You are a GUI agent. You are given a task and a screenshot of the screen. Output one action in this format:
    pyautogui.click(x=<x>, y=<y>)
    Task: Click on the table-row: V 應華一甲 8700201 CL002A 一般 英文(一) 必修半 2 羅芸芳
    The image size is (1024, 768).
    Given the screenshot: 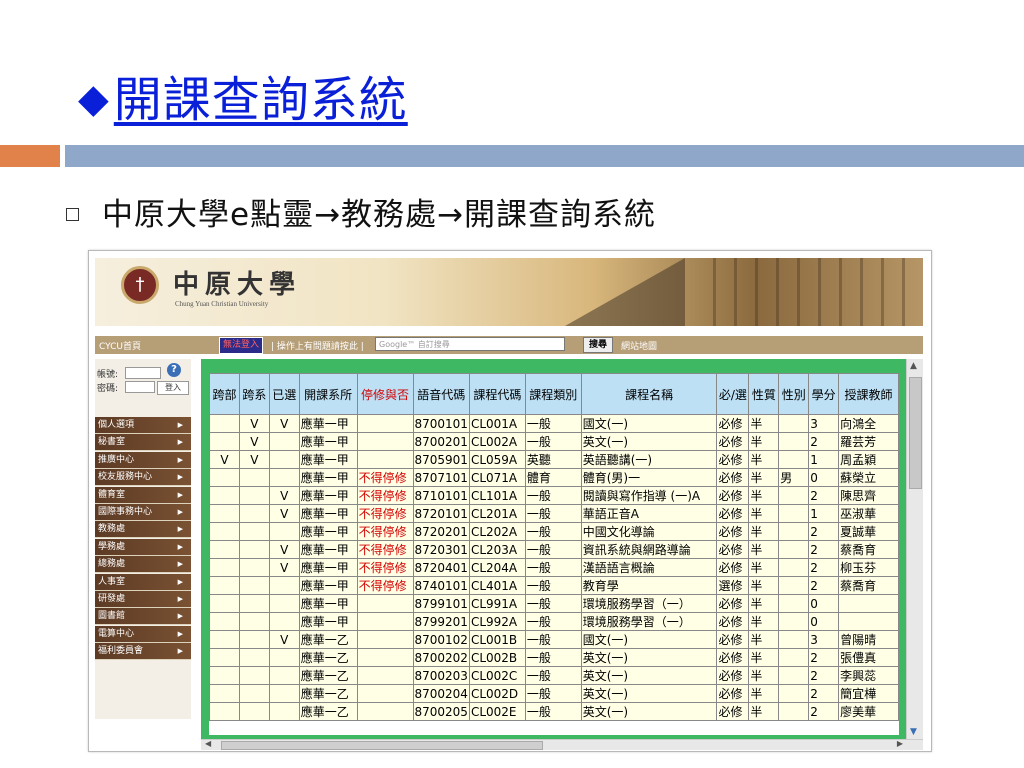 What is the action you would take?
    pyautogui.click(x=554, y=441)
    